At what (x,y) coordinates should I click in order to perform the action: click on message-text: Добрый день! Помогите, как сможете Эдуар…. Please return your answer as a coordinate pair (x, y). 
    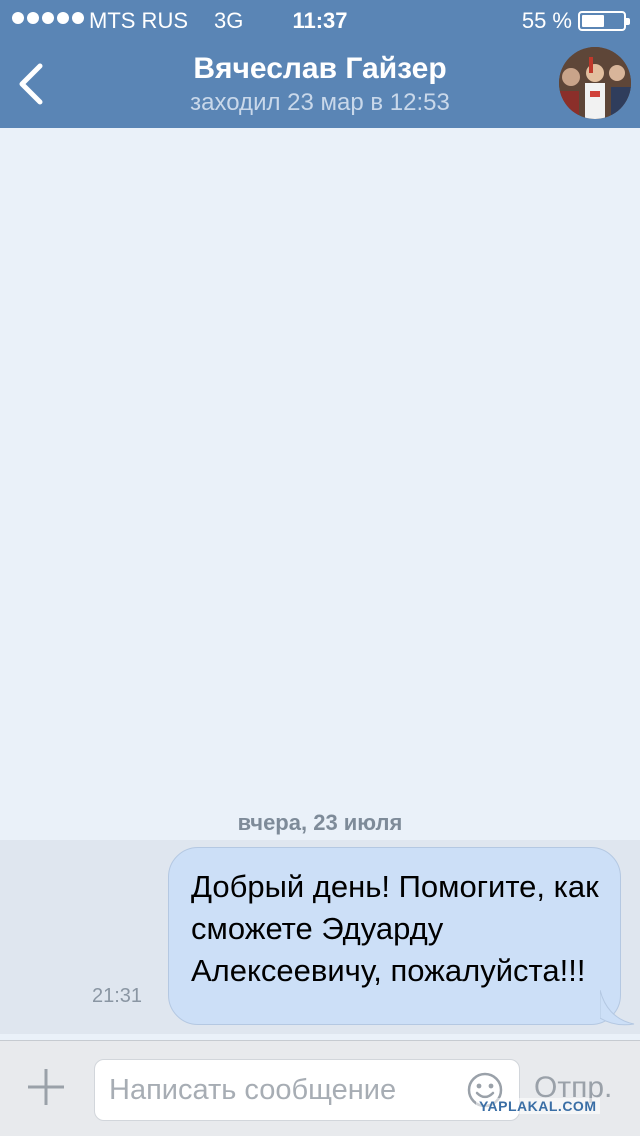
    Looking at the image, I should click on (395, 928).